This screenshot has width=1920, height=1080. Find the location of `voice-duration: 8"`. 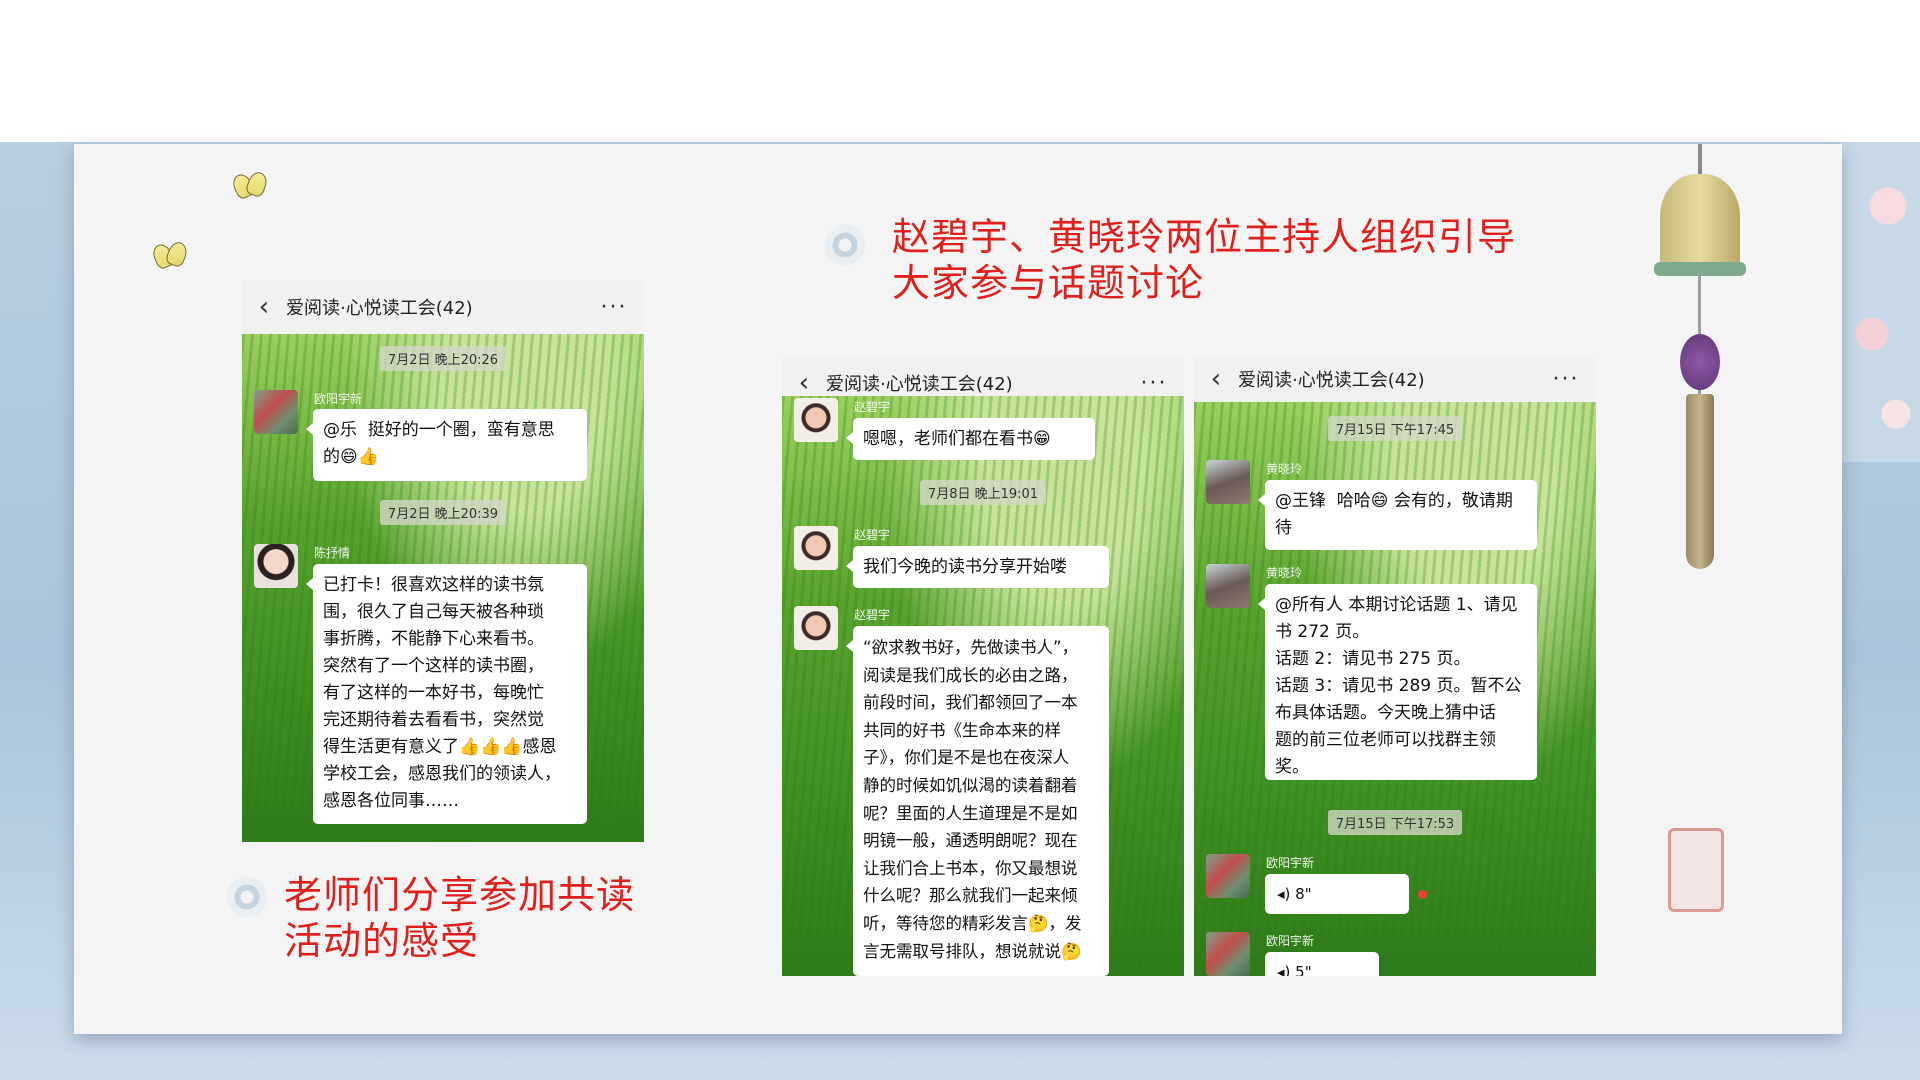

voice-duration: 8" is located at coordinates (1303, 894).